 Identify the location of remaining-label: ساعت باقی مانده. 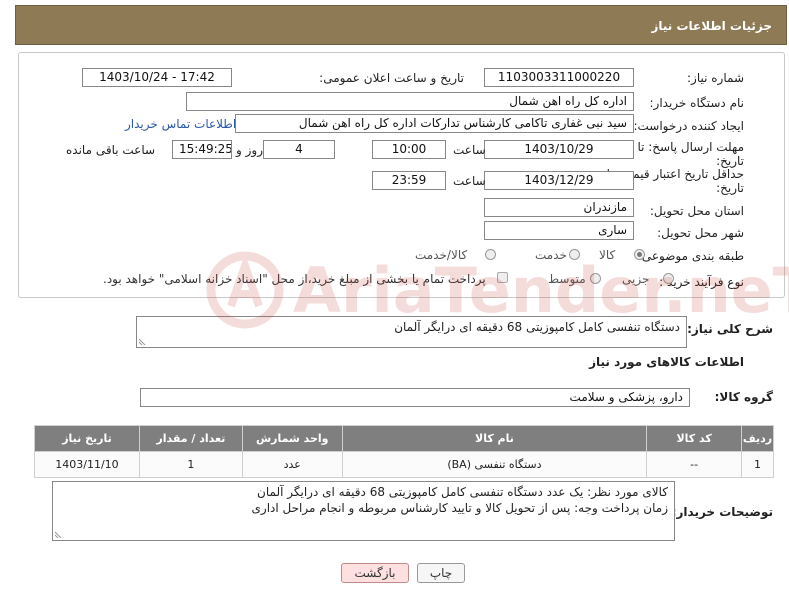
(111, 150).